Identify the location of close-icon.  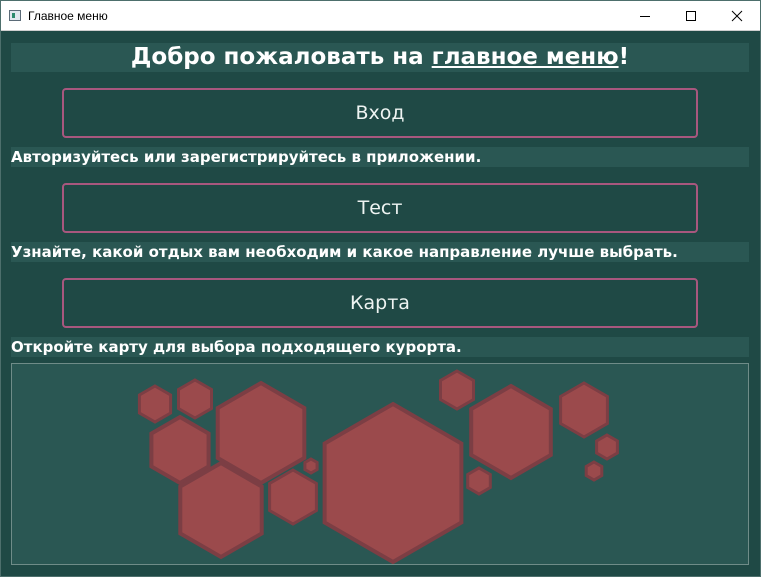
(737, 15).